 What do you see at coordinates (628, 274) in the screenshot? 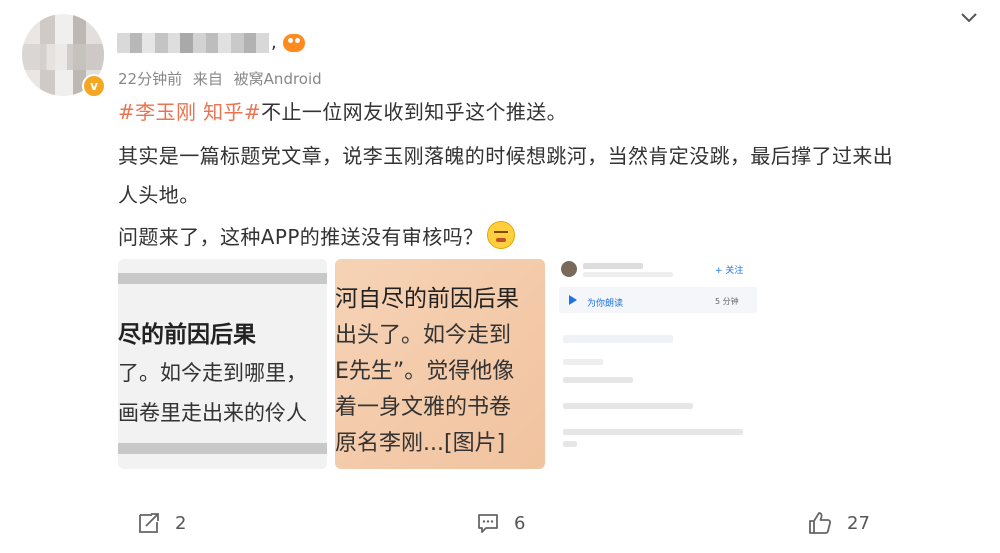
I see `mini-meta-bar` at bounding box center [628, 274].